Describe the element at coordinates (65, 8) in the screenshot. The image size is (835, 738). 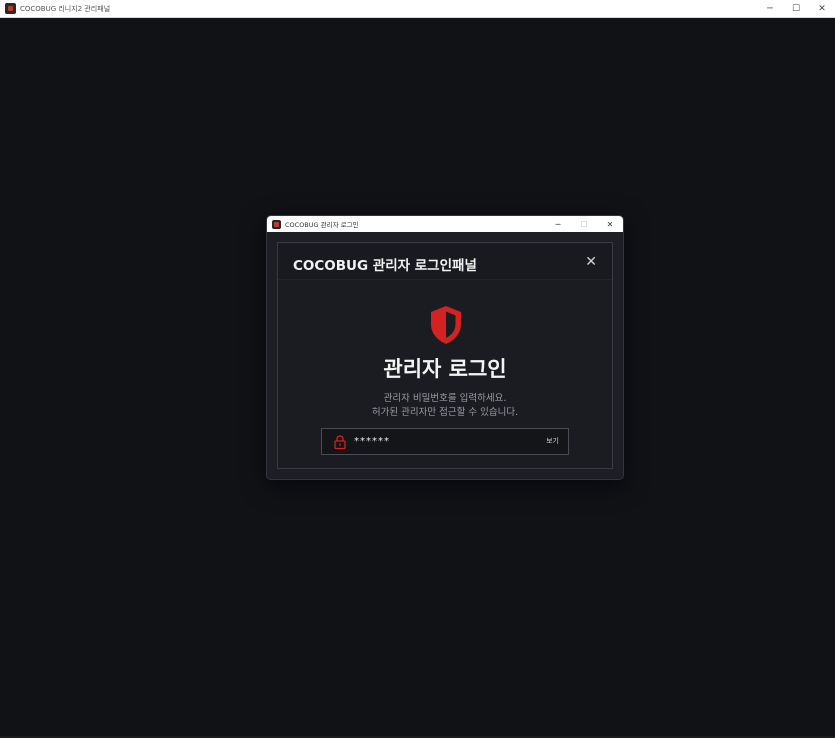
I see `main-window-title: COCOBUG 리니지2 관리패널` at that location.